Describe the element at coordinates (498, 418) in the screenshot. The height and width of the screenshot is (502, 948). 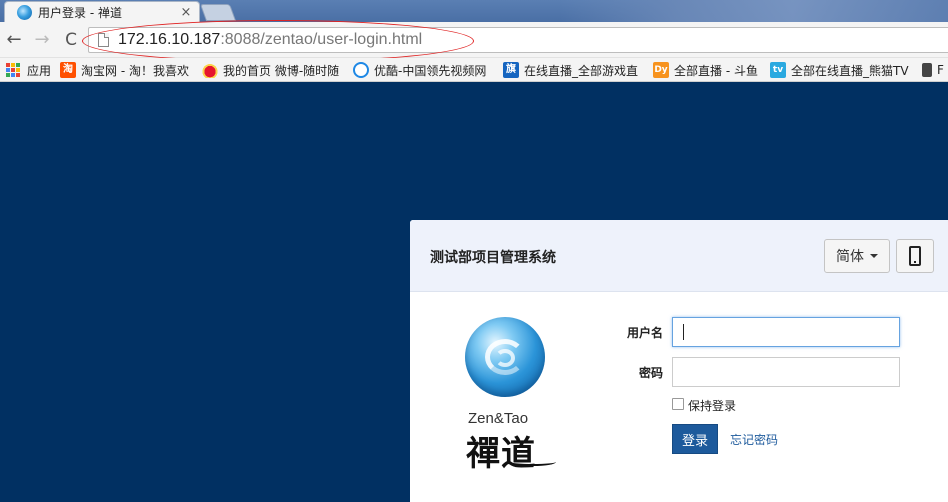
I see `logo-text-en: Zen&Tao` at that location.